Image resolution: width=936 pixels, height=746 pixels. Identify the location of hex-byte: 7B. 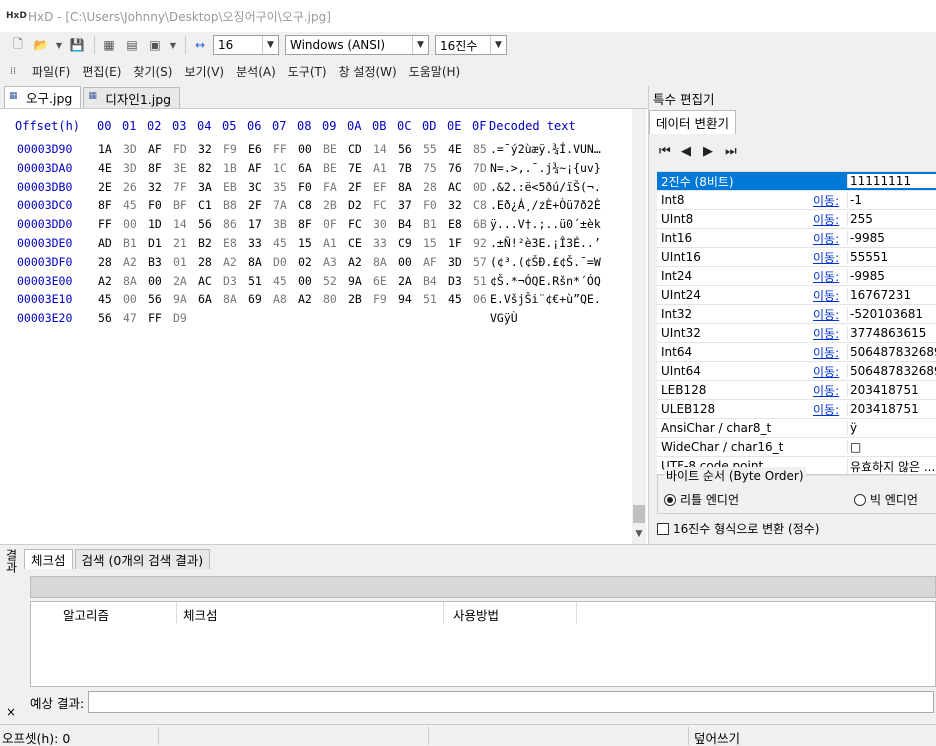
(410, 168).